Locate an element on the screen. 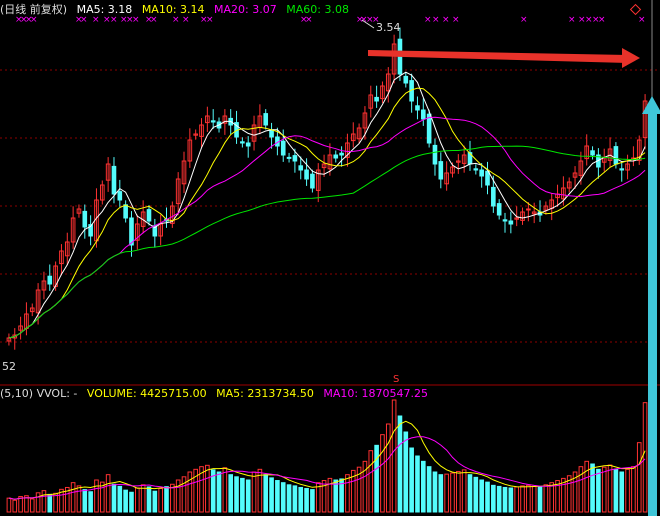  volume-value: VOLUME: 4425715.00 is located at coordinates (146, 393).